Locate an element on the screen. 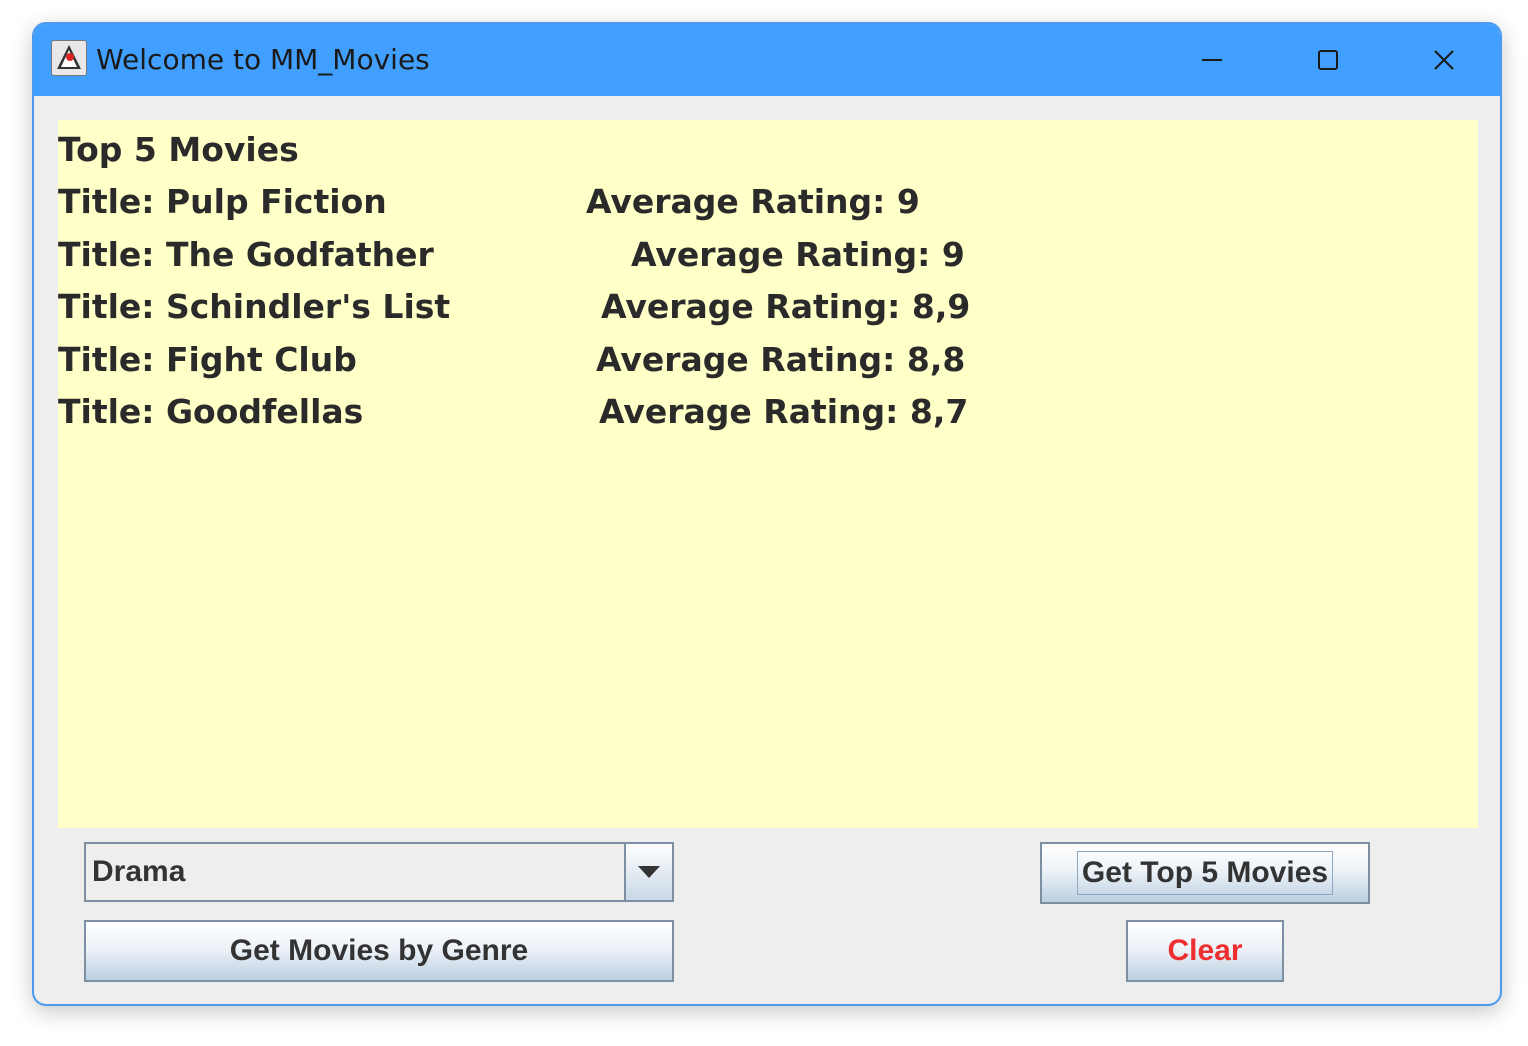 The height and width of the screenshot is (1046, 1528). genre-selected-value: Drama is located at coordinates (139, 871).